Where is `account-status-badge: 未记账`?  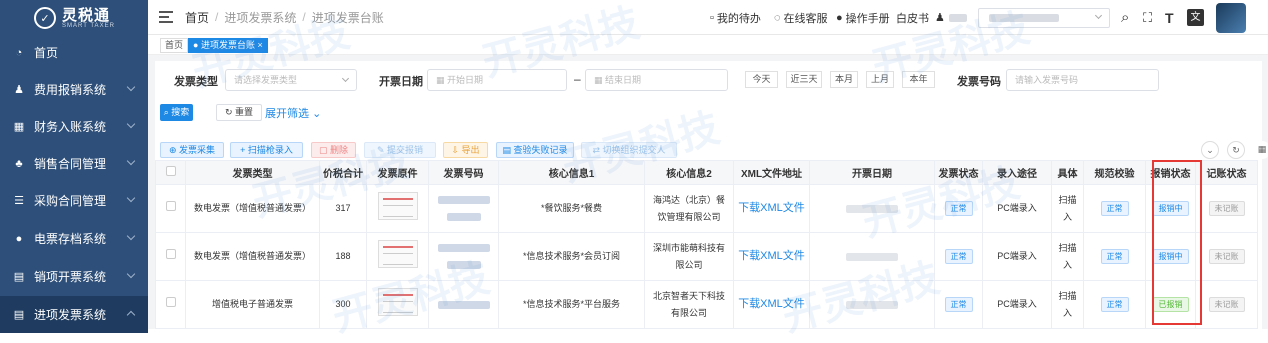
account-status-badge: 未记账 is located at coordinates (1226, 256).